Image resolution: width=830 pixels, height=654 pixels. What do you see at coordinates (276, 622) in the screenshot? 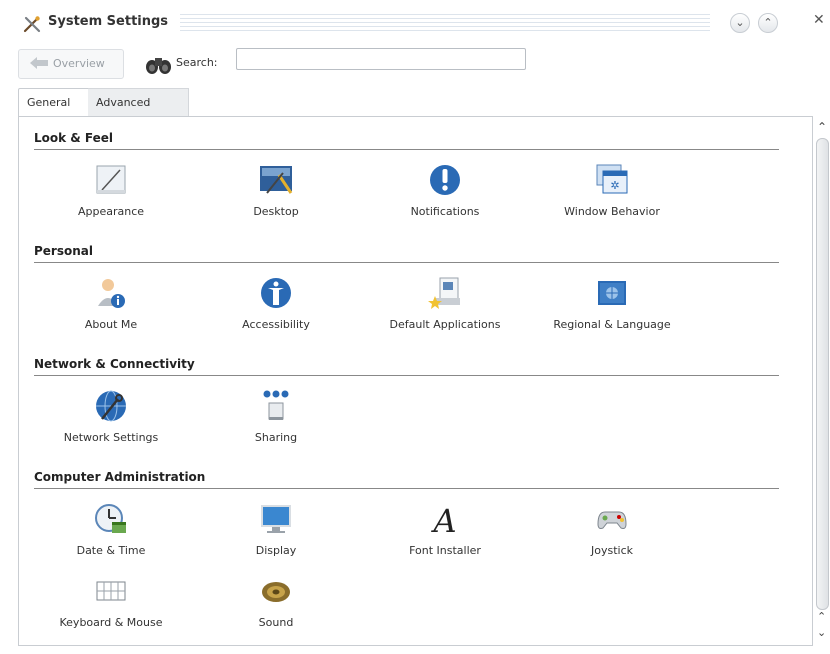
I see `item-label: Sound` at bounding box center [276, 622].